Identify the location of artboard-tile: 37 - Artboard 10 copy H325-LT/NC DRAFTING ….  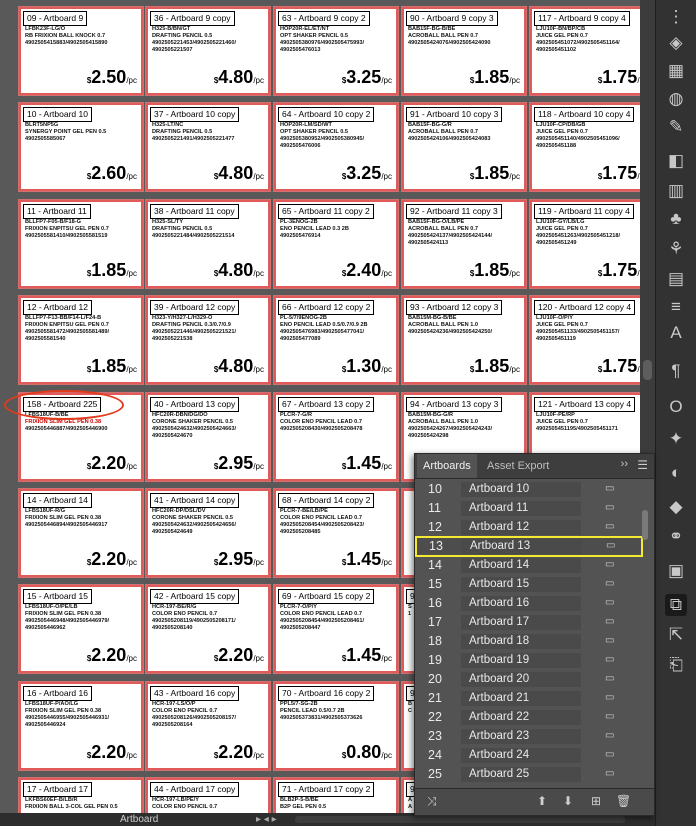
(208, 147).